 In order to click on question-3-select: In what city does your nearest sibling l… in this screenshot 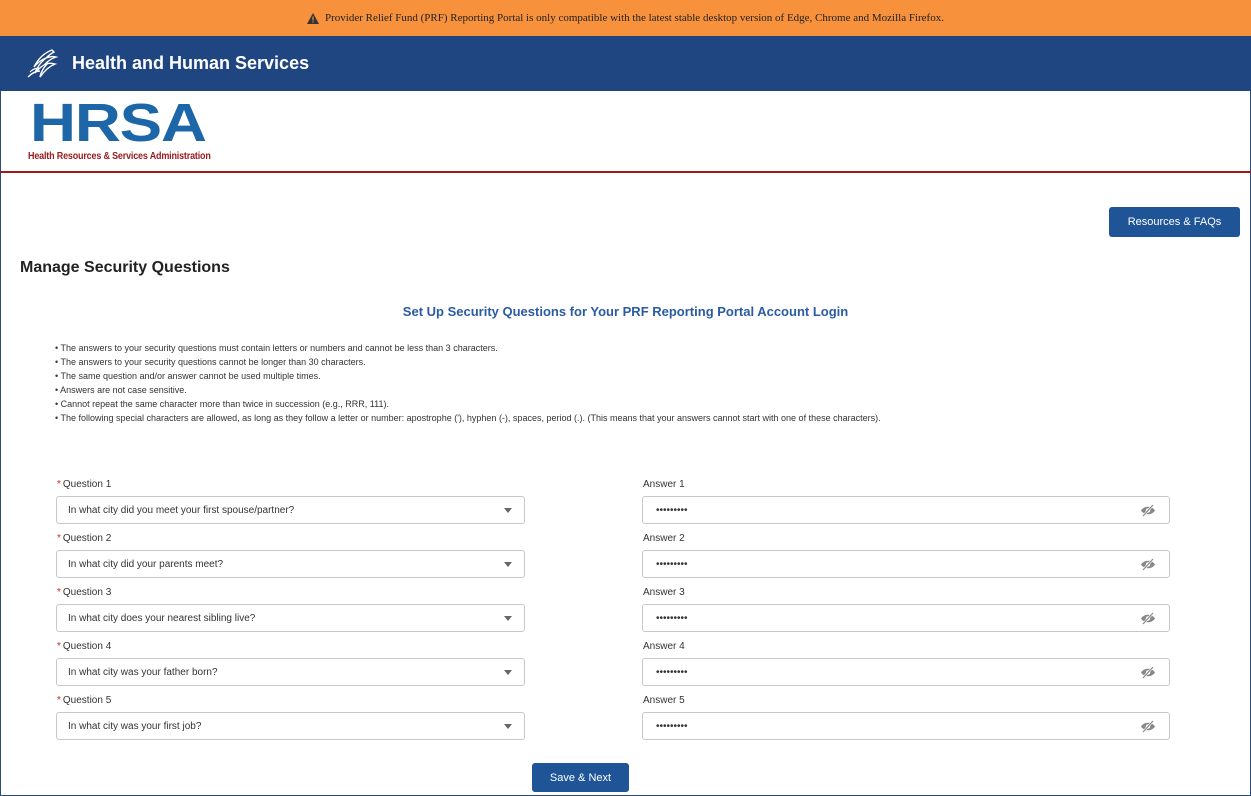, I will do `click(290, 618)`.